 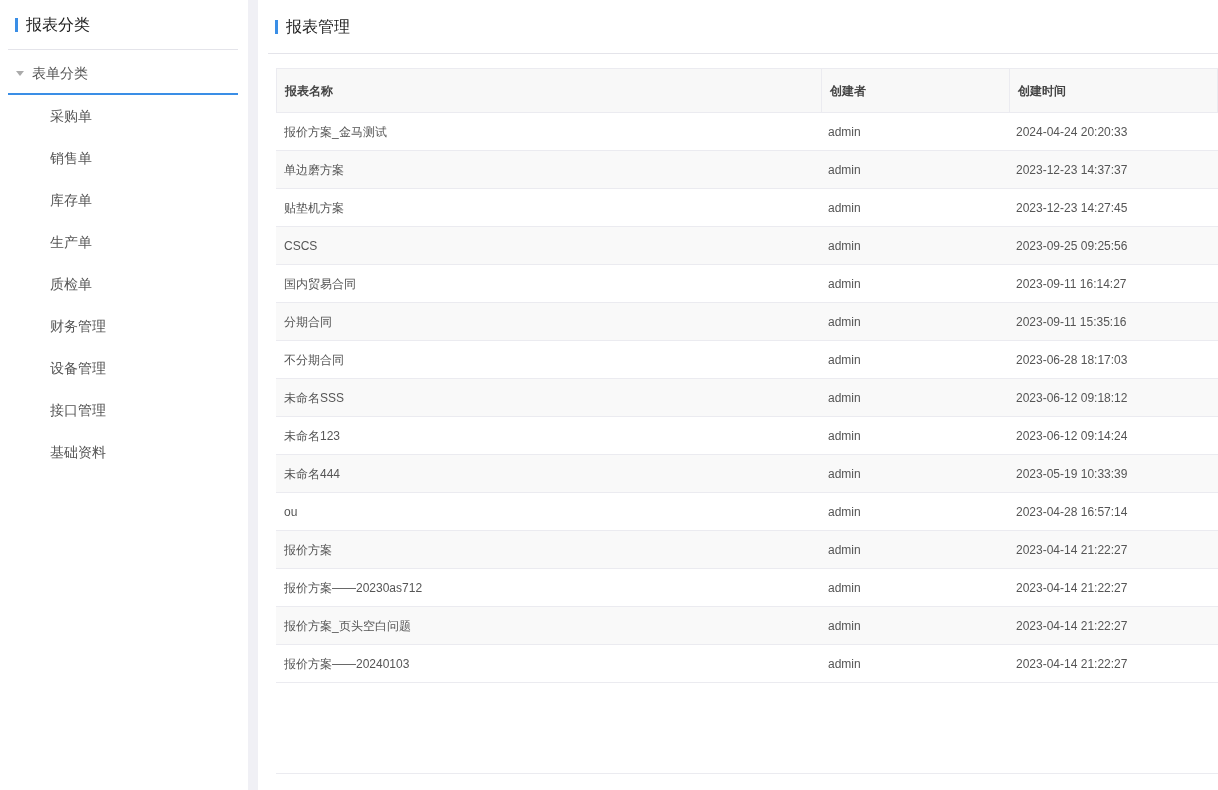 I want to click on tree-item: 销售单, so click(x=123, y=158).